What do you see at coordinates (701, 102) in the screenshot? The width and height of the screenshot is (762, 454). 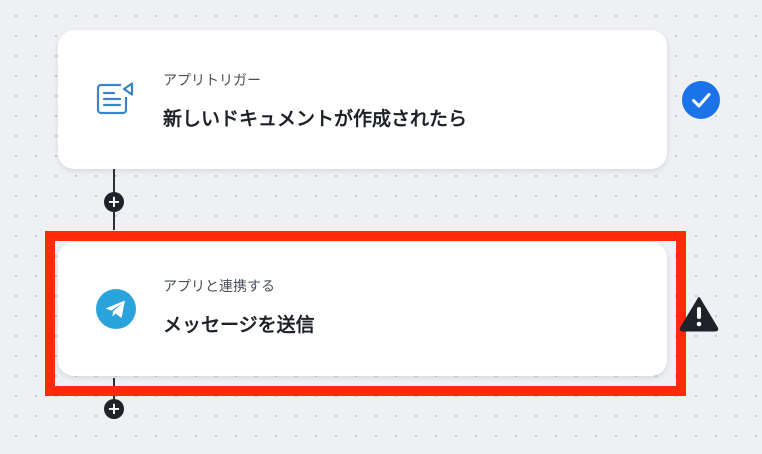 I see `check-icon` at bounding box center [701, 102].